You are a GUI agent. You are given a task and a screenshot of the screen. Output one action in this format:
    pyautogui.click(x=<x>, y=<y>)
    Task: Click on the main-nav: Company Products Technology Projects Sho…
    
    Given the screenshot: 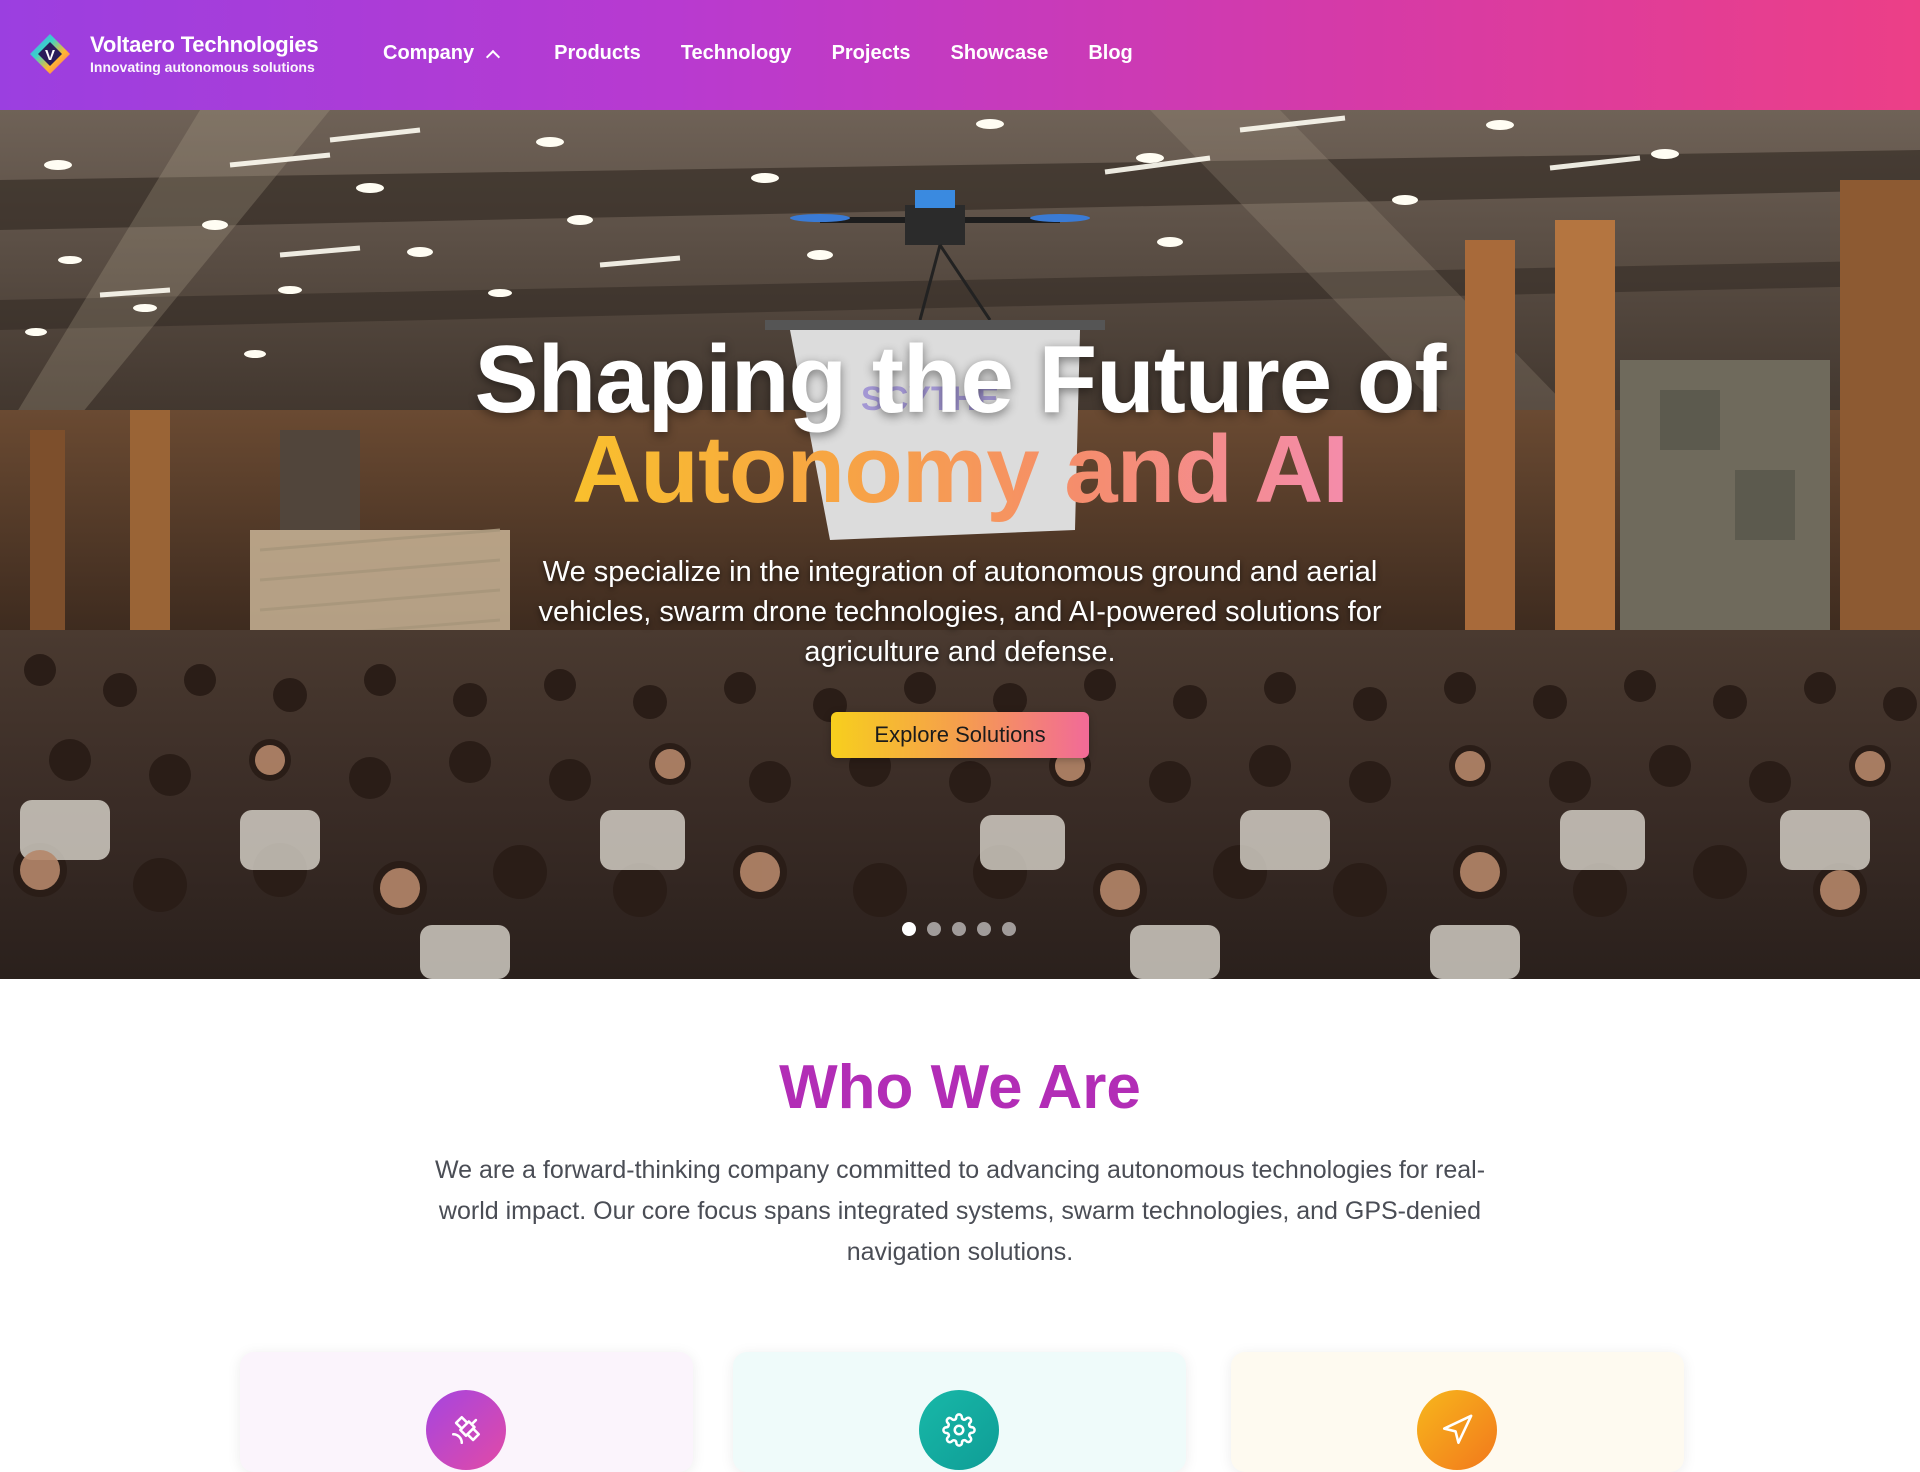 What is the action you would take?
    pyautogui.click(x=778, y=53)
    